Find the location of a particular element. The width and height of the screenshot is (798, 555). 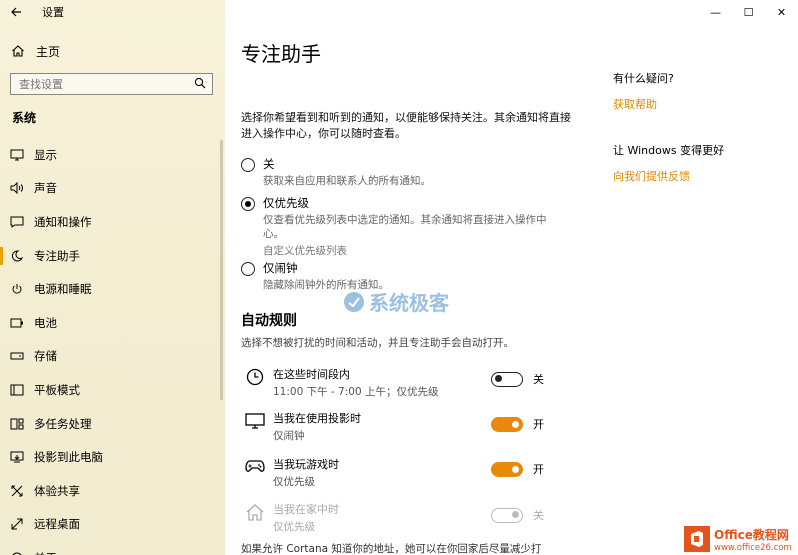

sidebar-item-about: 关于 is located at coordinates (112, 548).